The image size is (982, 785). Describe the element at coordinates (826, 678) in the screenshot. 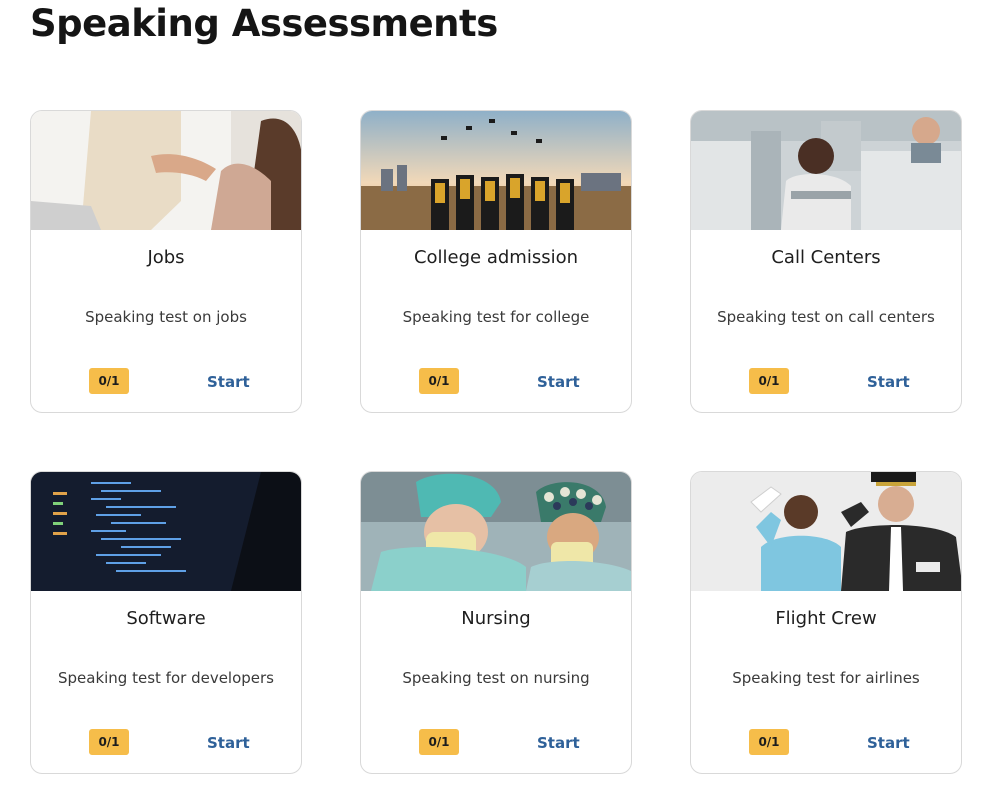

I see `card-description: Speaking test for airlines` at that location.